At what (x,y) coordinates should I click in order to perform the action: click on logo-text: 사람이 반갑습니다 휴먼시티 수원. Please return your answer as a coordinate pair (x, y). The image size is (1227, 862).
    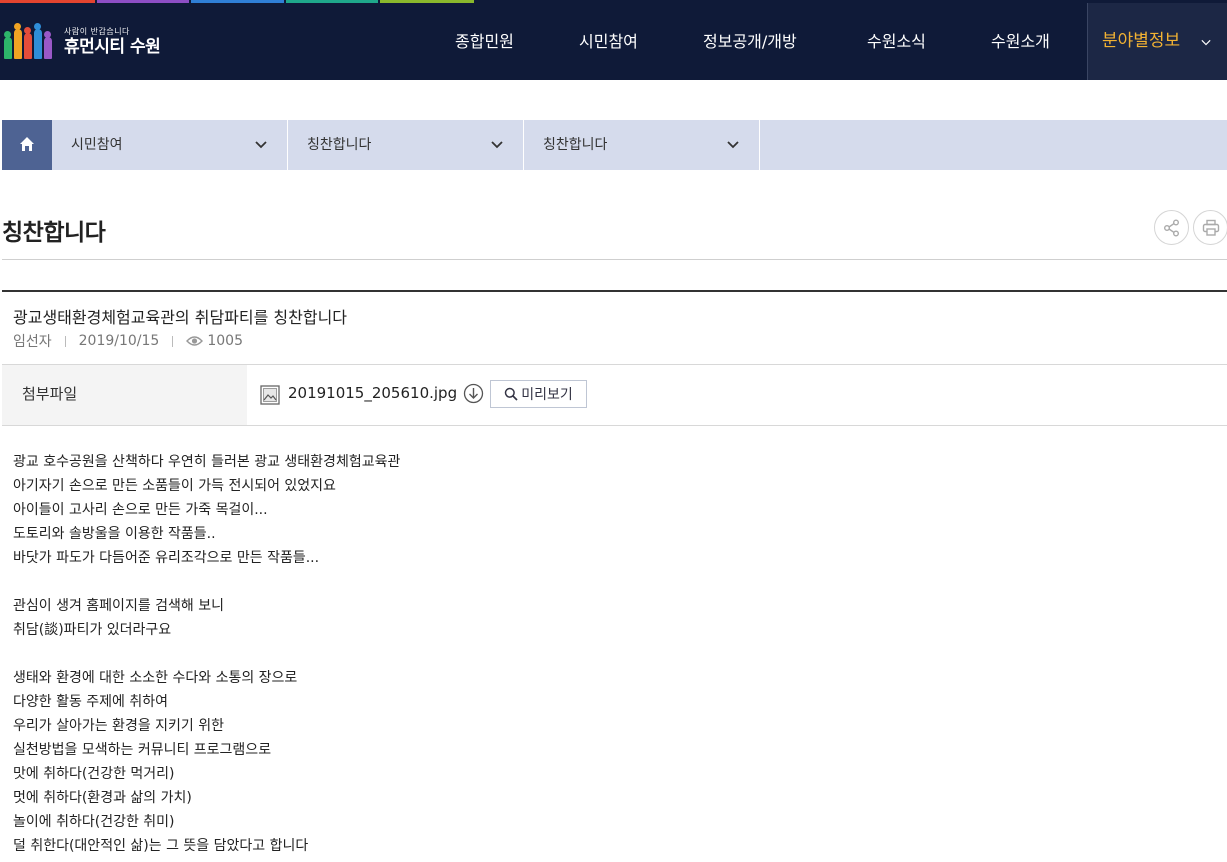
    Looking at the image, I should click on (112, 41).